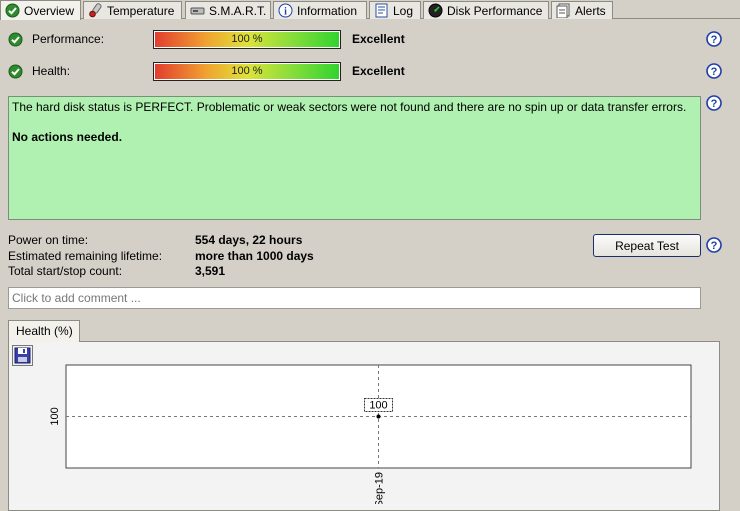 Image resolution: width=740 pixels, height=511 pixels. I want to click on health-percent: 100 %, so click(247, 71).